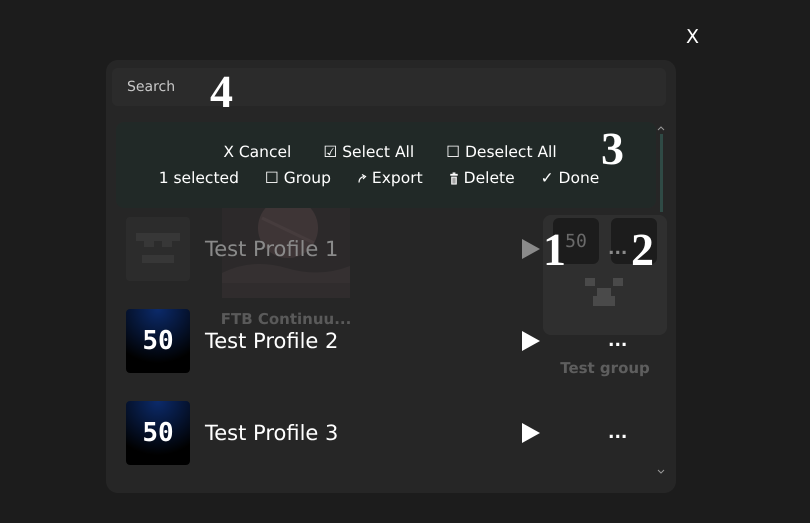 This screenshot has height=523, width=810. Describe the element at coordinates (554, 250) in the screenshot. I see `annotation-number: 1` at that location.